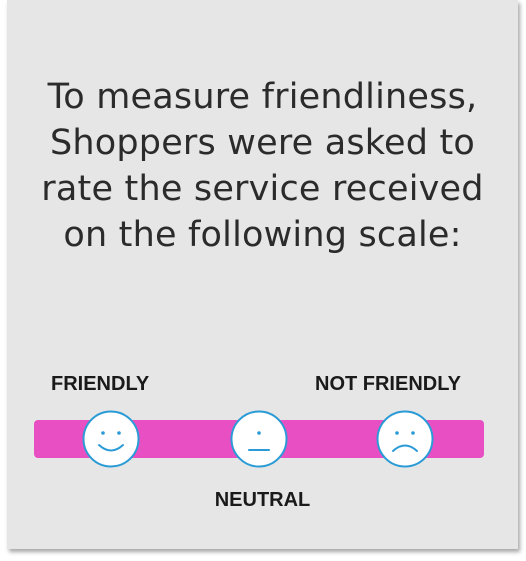 Image resolution: width=526 pixels, height=561 pixels. Describe the element at coordinates (262, 189) in the screenshot. I see `intro-line-3: rate the service received` at that location.